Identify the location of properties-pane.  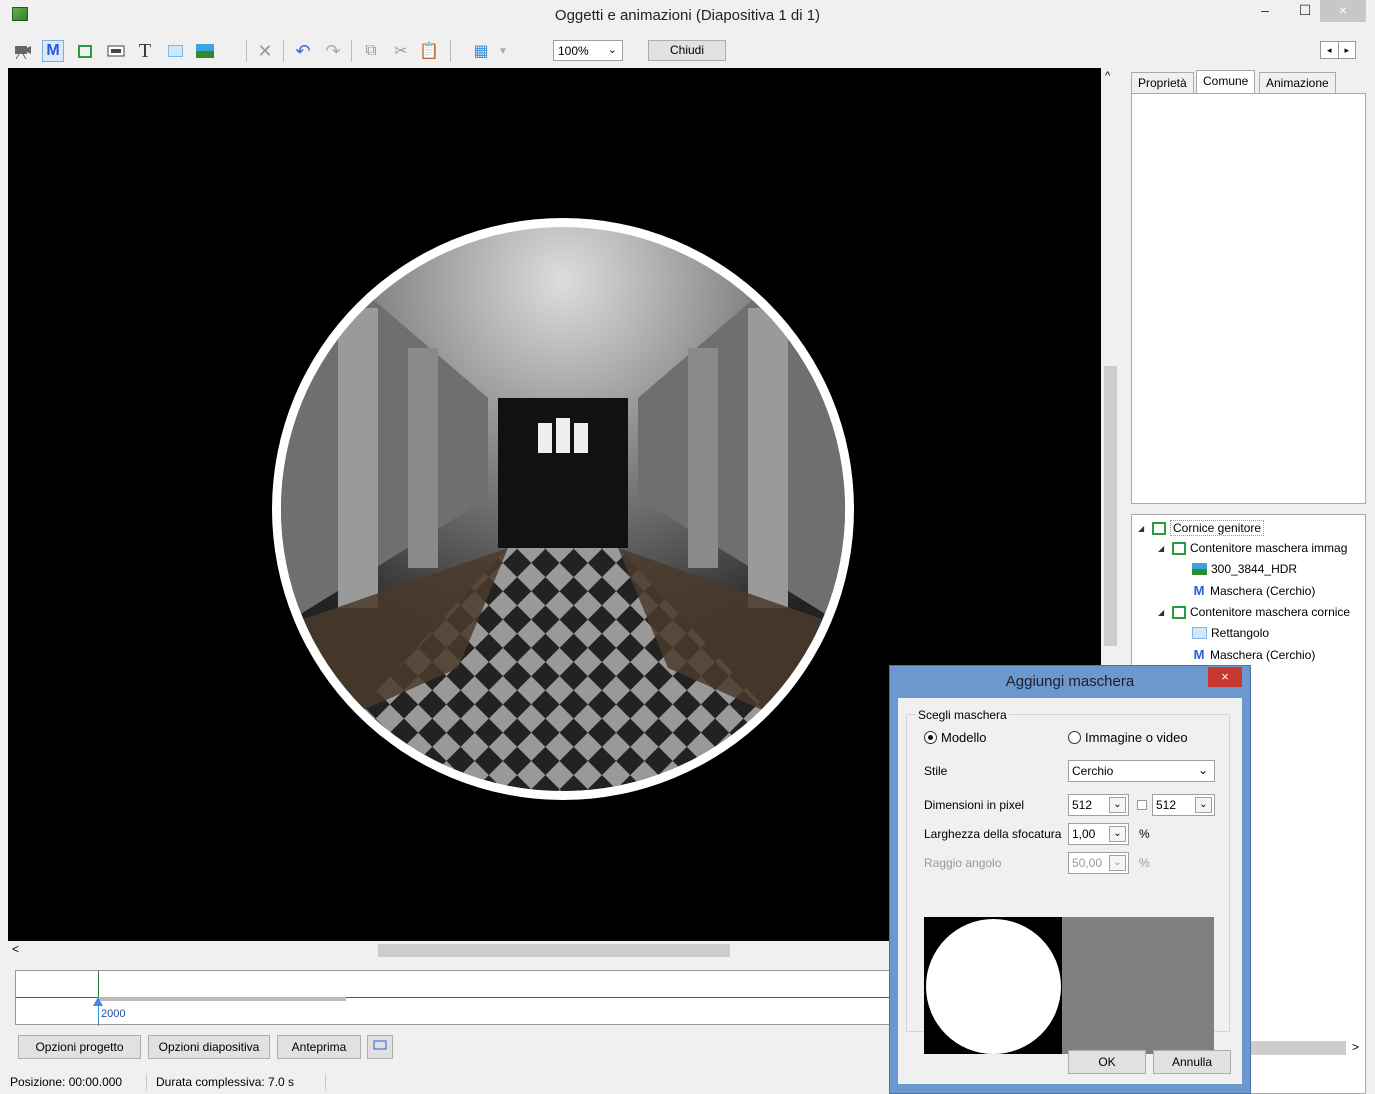
(1248, 298).